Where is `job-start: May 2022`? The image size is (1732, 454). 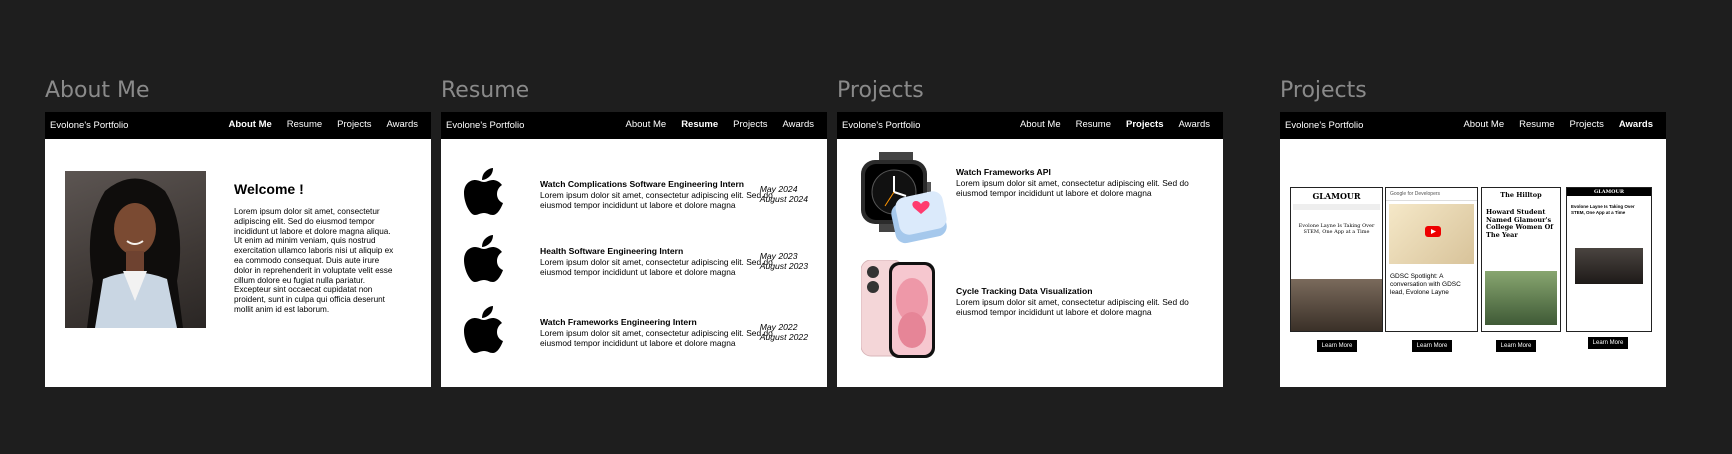 job-start: May 2022 is located at coordinates (778, 327).